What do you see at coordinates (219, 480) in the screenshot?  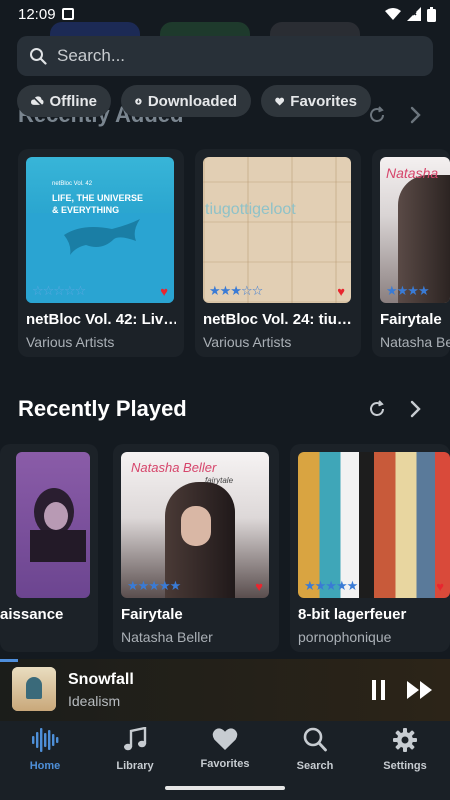 I see `album-art-text: fairytale` at bounding box center [219, 480].